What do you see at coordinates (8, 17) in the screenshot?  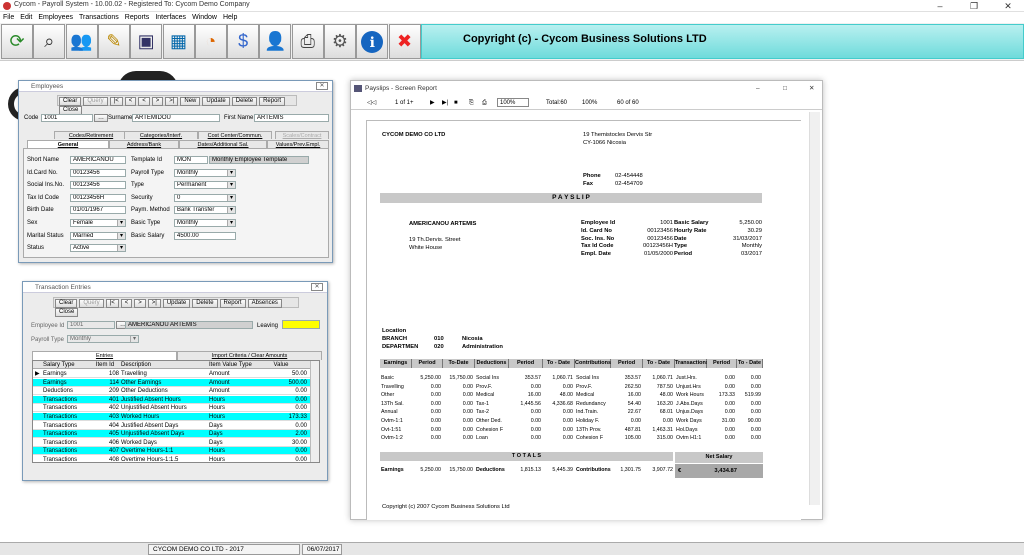 I see `menu-file: File` at bounding box center [8, 17].